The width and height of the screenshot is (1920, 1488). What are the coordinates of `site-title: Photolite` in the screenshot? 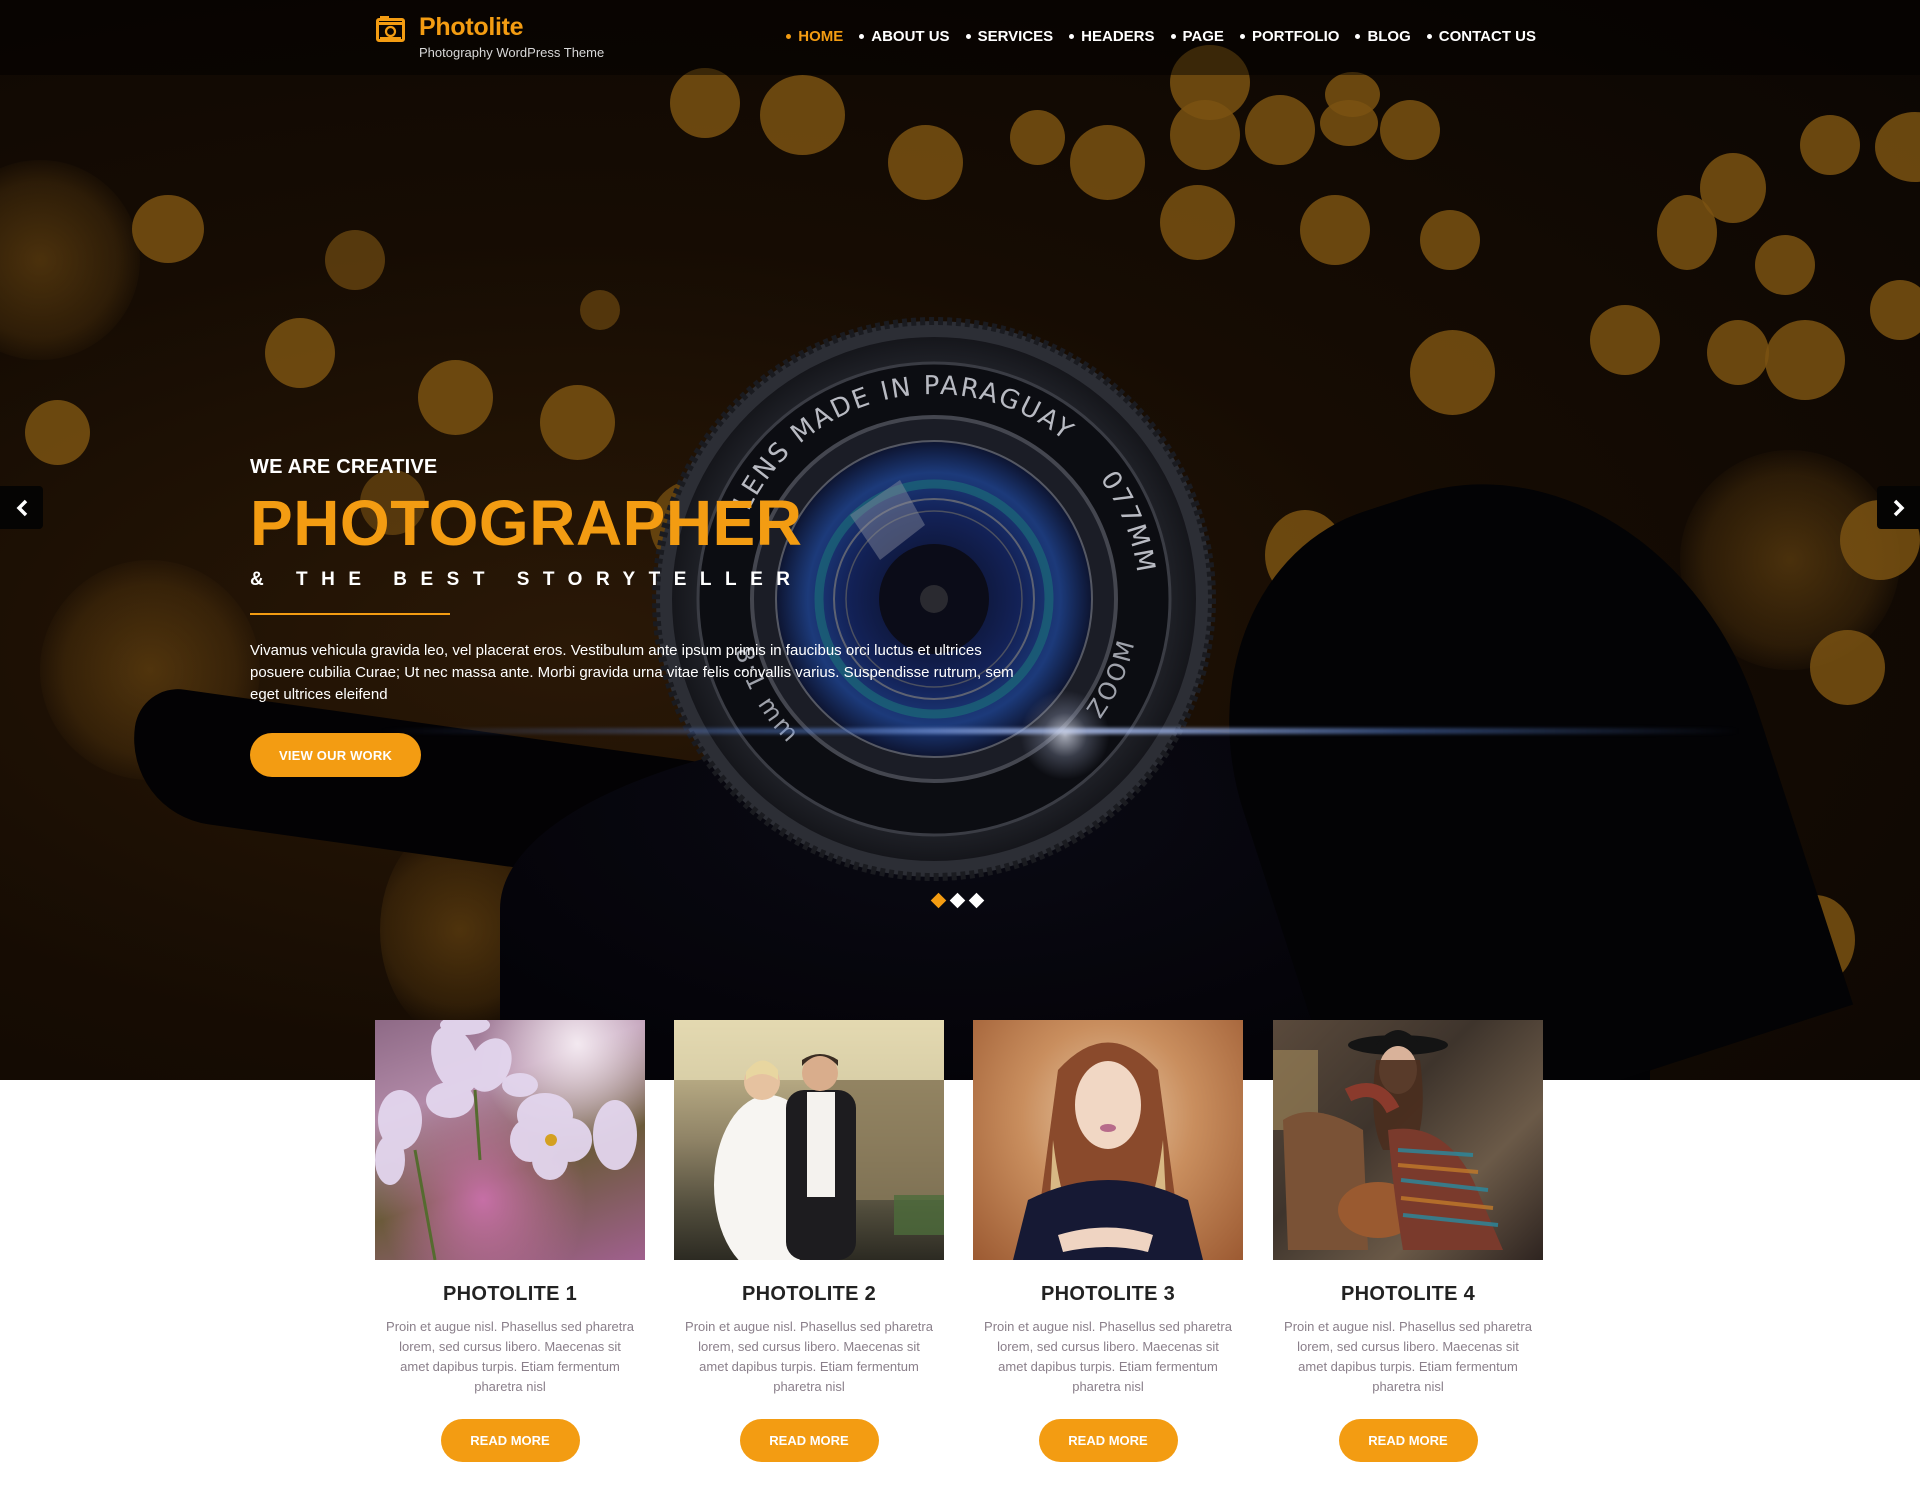 It's located at (511, 27).